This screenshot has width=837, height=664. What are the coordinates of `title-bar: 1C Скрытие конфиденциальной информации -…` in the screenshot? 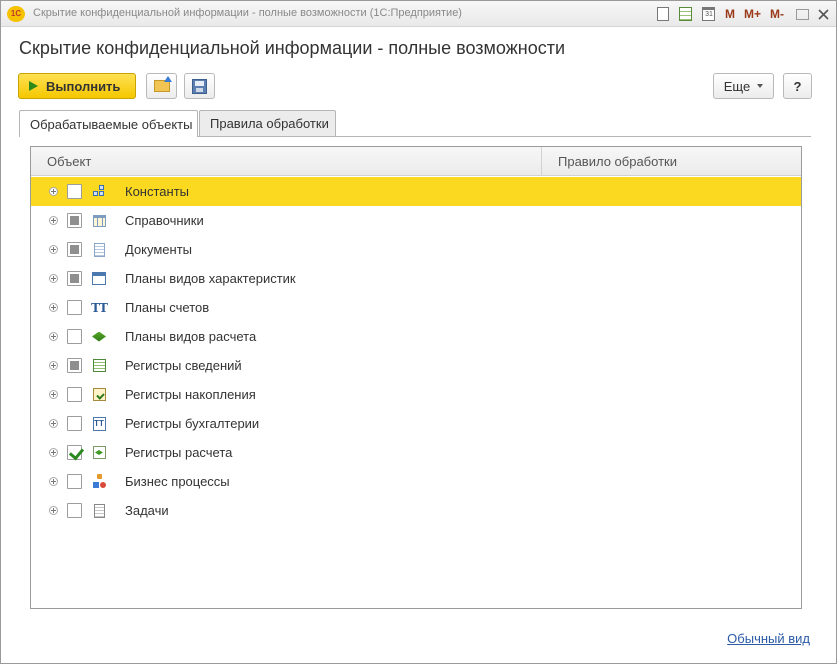 It's located at (418, 14).